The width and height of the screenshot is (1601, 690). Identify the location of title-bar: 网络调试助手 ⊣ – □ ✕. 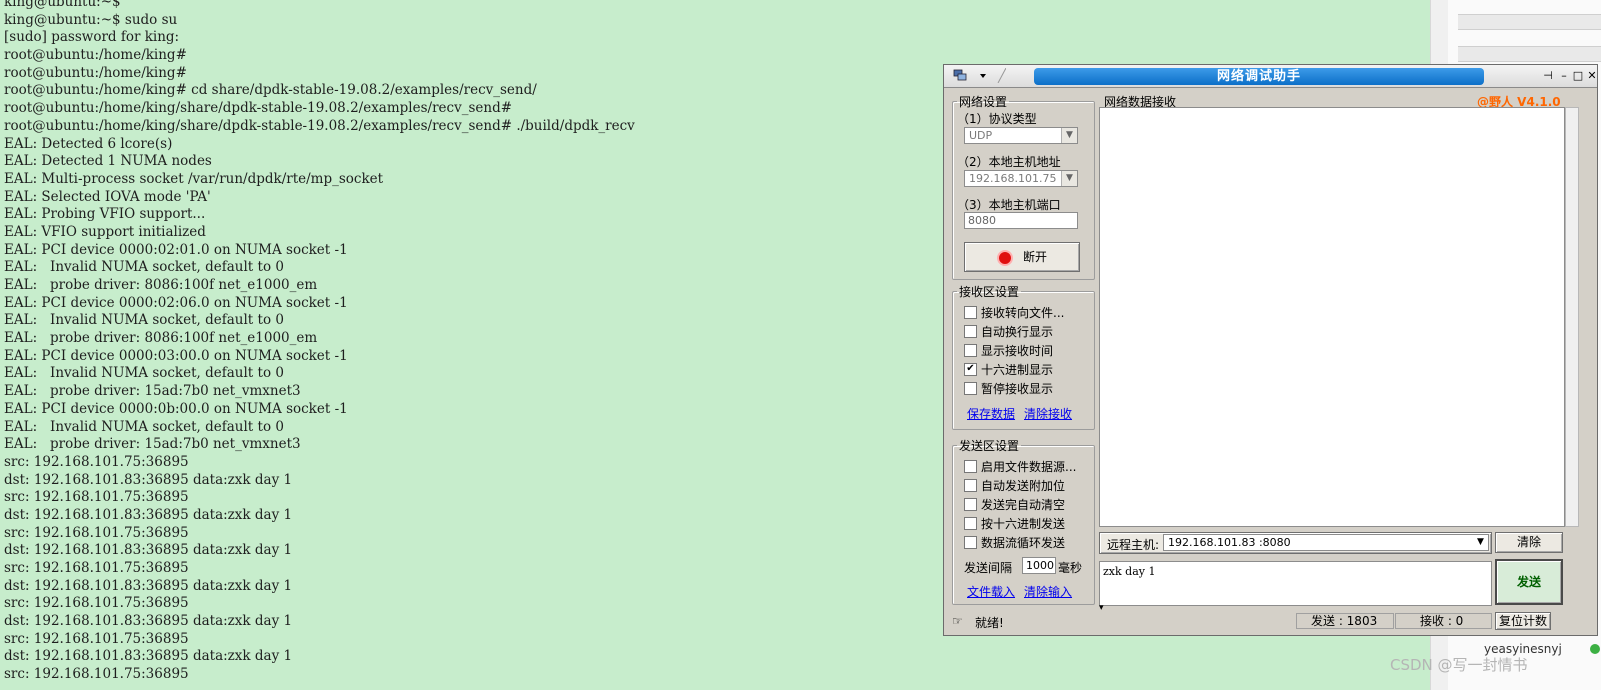
(1270, 76).